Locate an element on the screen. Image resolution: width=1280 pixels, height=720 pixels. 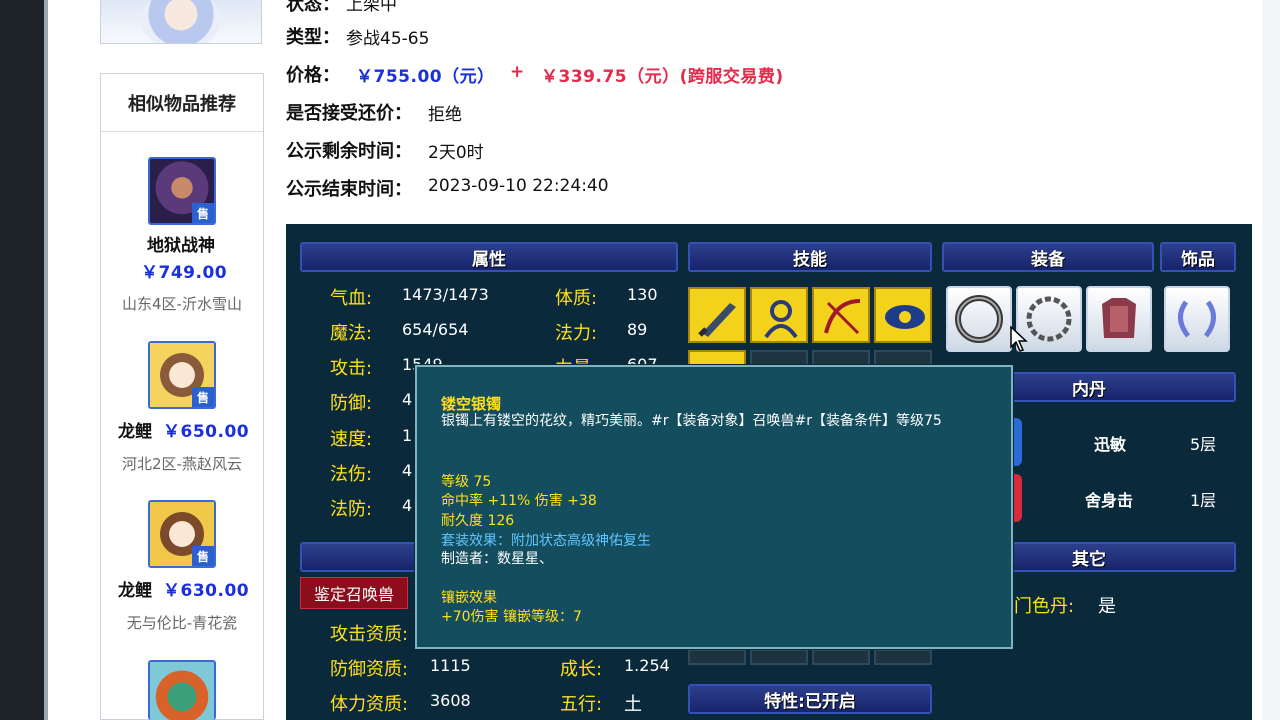
reco-item-price-1: ￥749.00 is located at coordinates (184, 273).